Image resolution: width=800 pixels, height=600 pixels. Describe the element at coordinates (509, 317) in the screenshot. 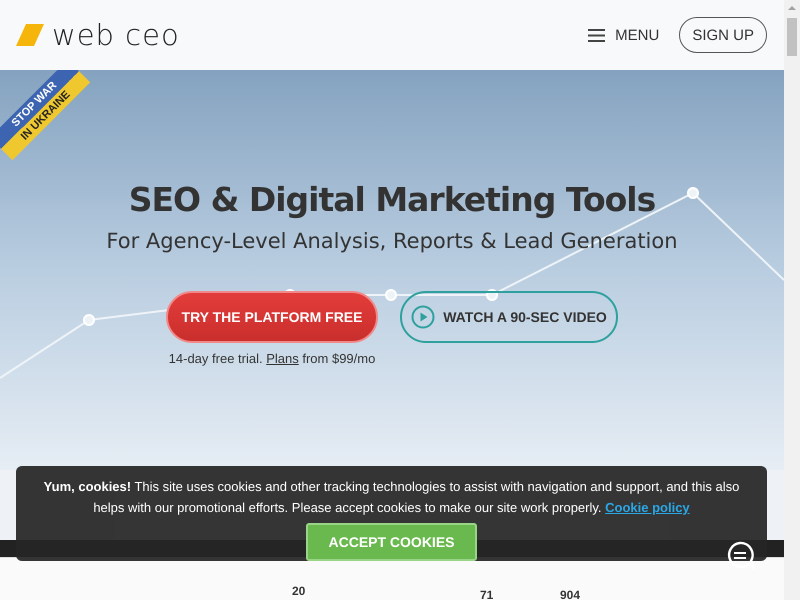

I see `watch-video-button: WATCH A 90-SEC VIDEO` at that location.